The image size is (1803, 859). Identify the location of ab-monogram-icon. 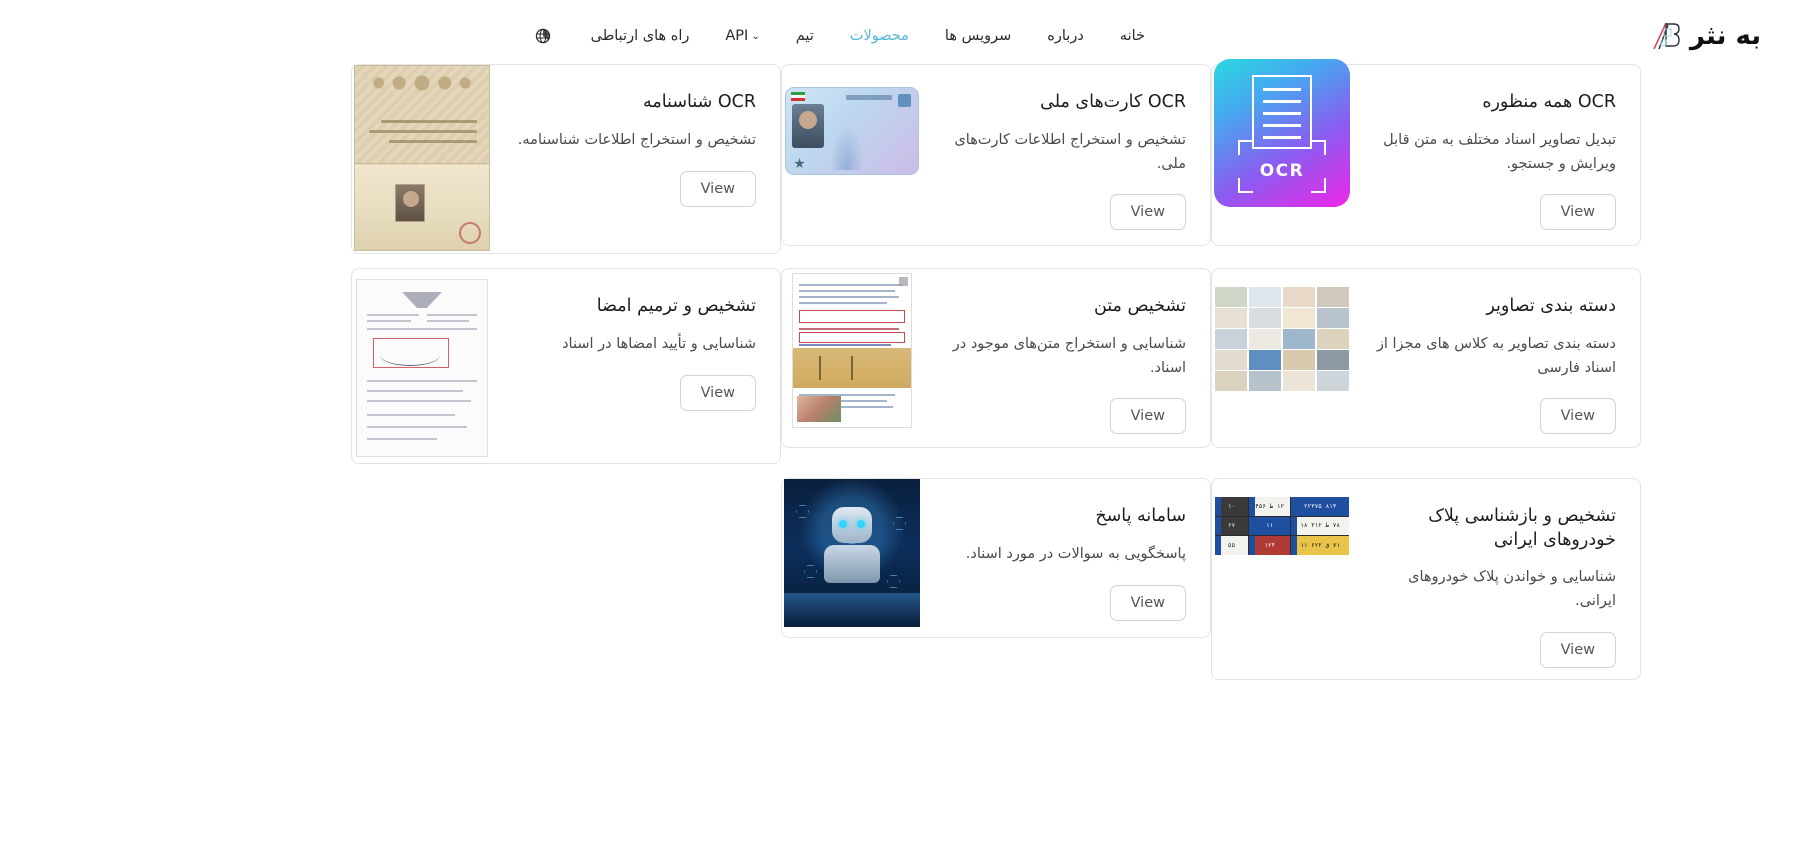
(1664, 36).